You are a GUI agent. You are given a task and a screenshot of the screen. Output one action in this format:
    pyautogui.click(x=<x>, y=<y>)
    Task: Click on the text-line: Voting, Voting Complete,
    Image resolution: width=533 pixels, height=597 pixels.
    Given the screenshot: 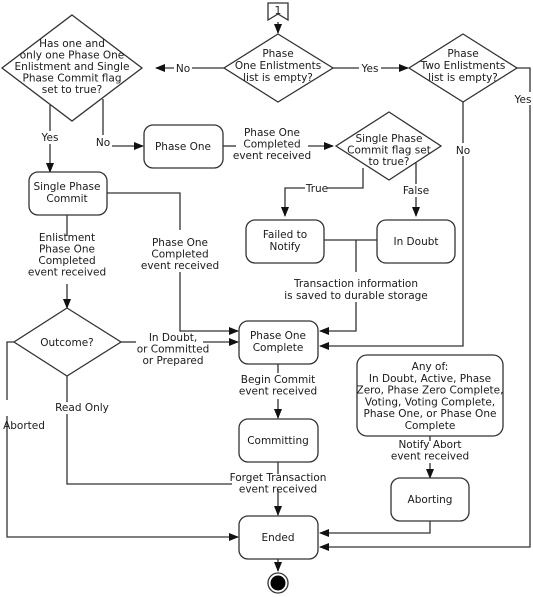 What is the action you would take?
    pyautogui.click(x=430, y=402)
    